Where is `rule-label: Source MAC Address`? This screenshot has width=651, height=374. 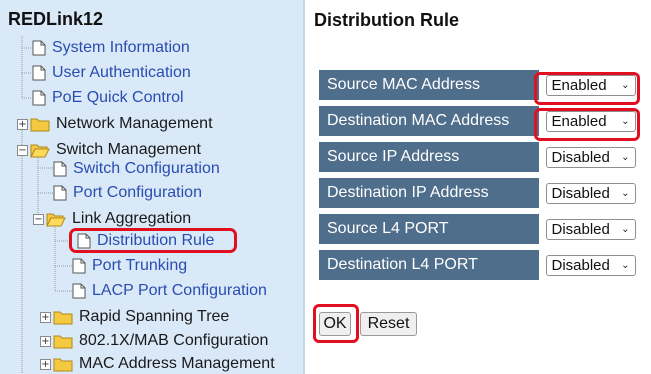
rule-label: Source MAC Address is located at coordinates (429, 88).